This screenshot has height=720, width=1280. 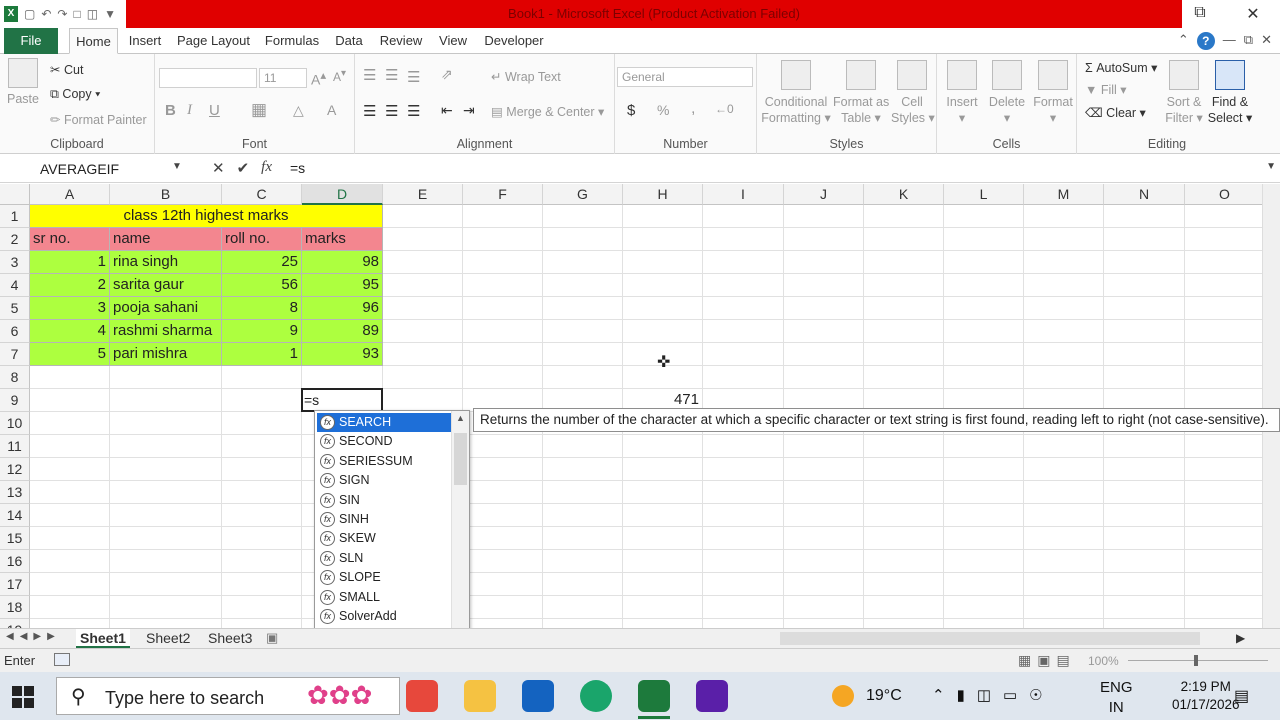 I want to click on formula-input: =s, so click(x=297, y=168).